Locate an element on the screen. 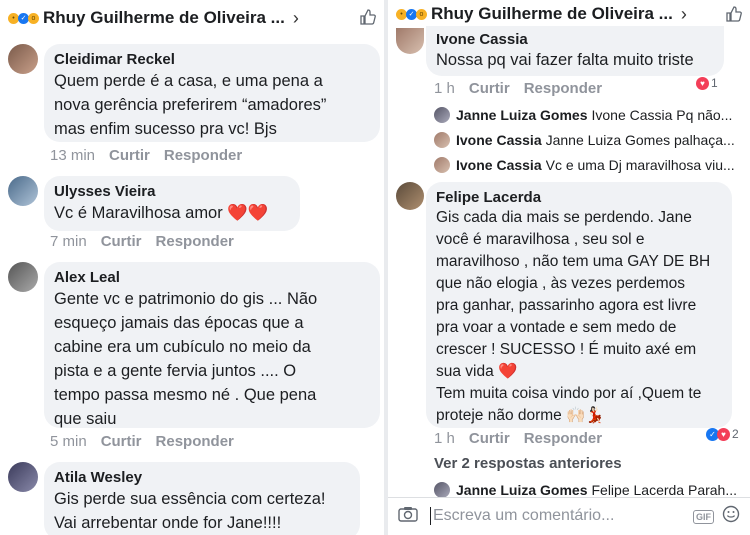 This screenshot has height=535, width=750. comment-text-line: cabine era um cubículo no meio da is located at coordinates (182, 347).